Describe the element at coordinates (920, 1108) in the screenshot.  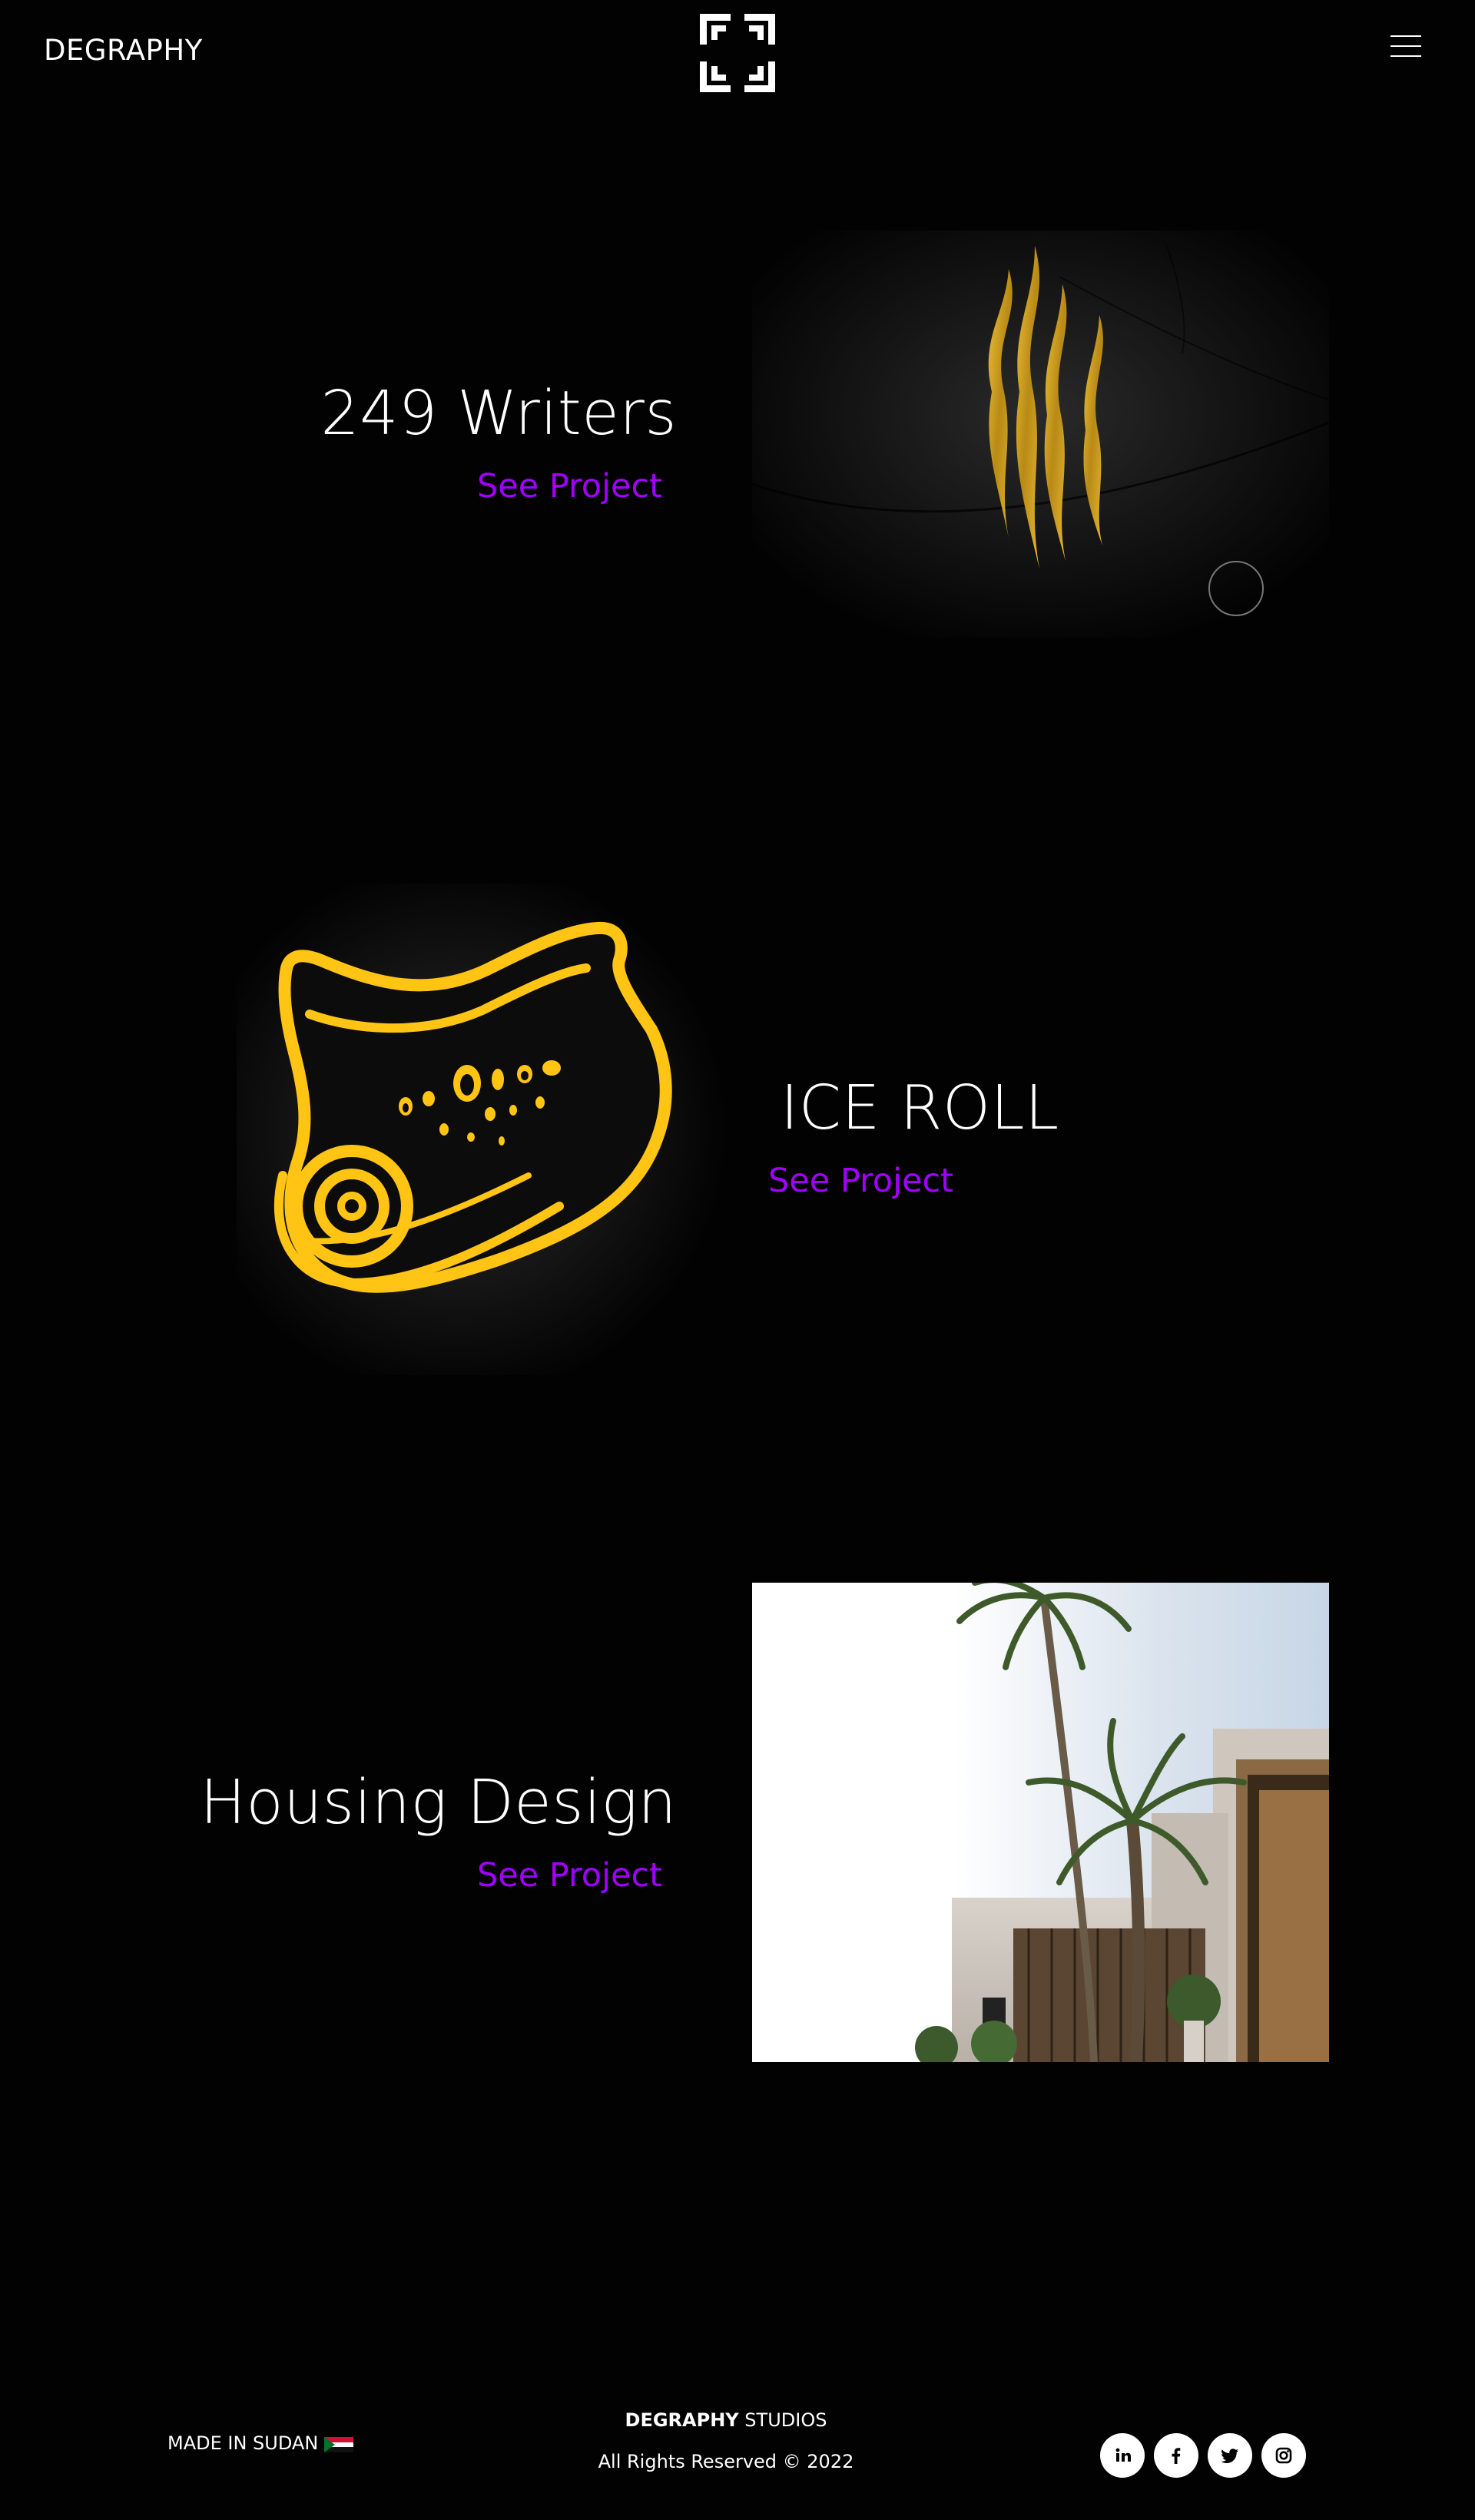
I see `project-title: ICE ROLL` at that location.